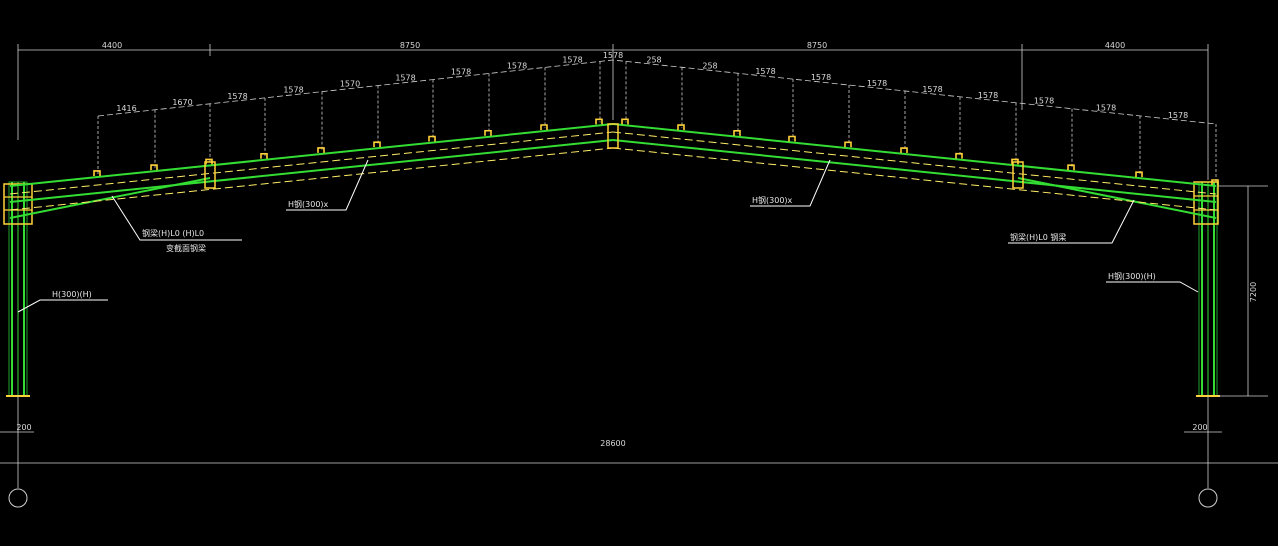 Image resolution: width=1278 pixels, height=546 pixels. Describe the element at coordinates (112, 45) in the screenshot. I see `top-dim-1: 4400` at that location.